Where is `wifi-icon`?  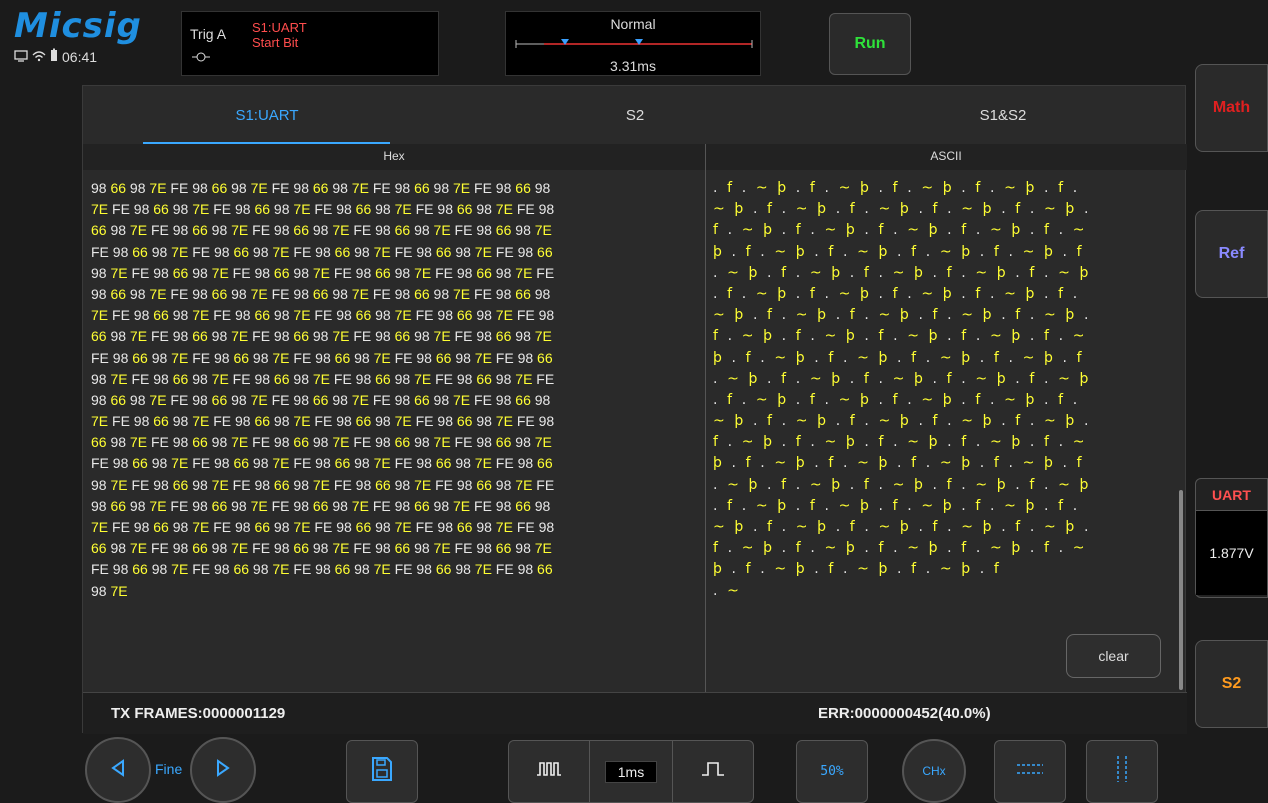
wifi-icon is located at coordinates (39, 57).